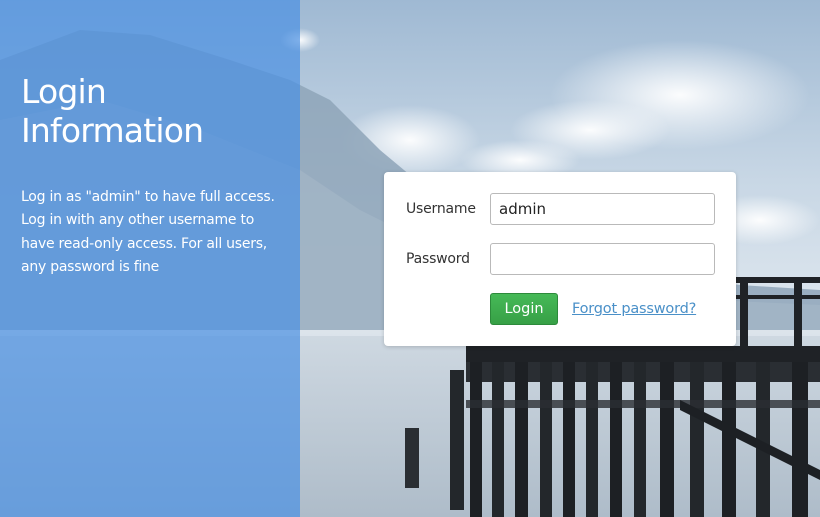 This screenshot has height=517, width=820. Describe the element at coordinates (634, 309) in the screenshot. I see `forgot-password-link: Forgot password?` at that location.